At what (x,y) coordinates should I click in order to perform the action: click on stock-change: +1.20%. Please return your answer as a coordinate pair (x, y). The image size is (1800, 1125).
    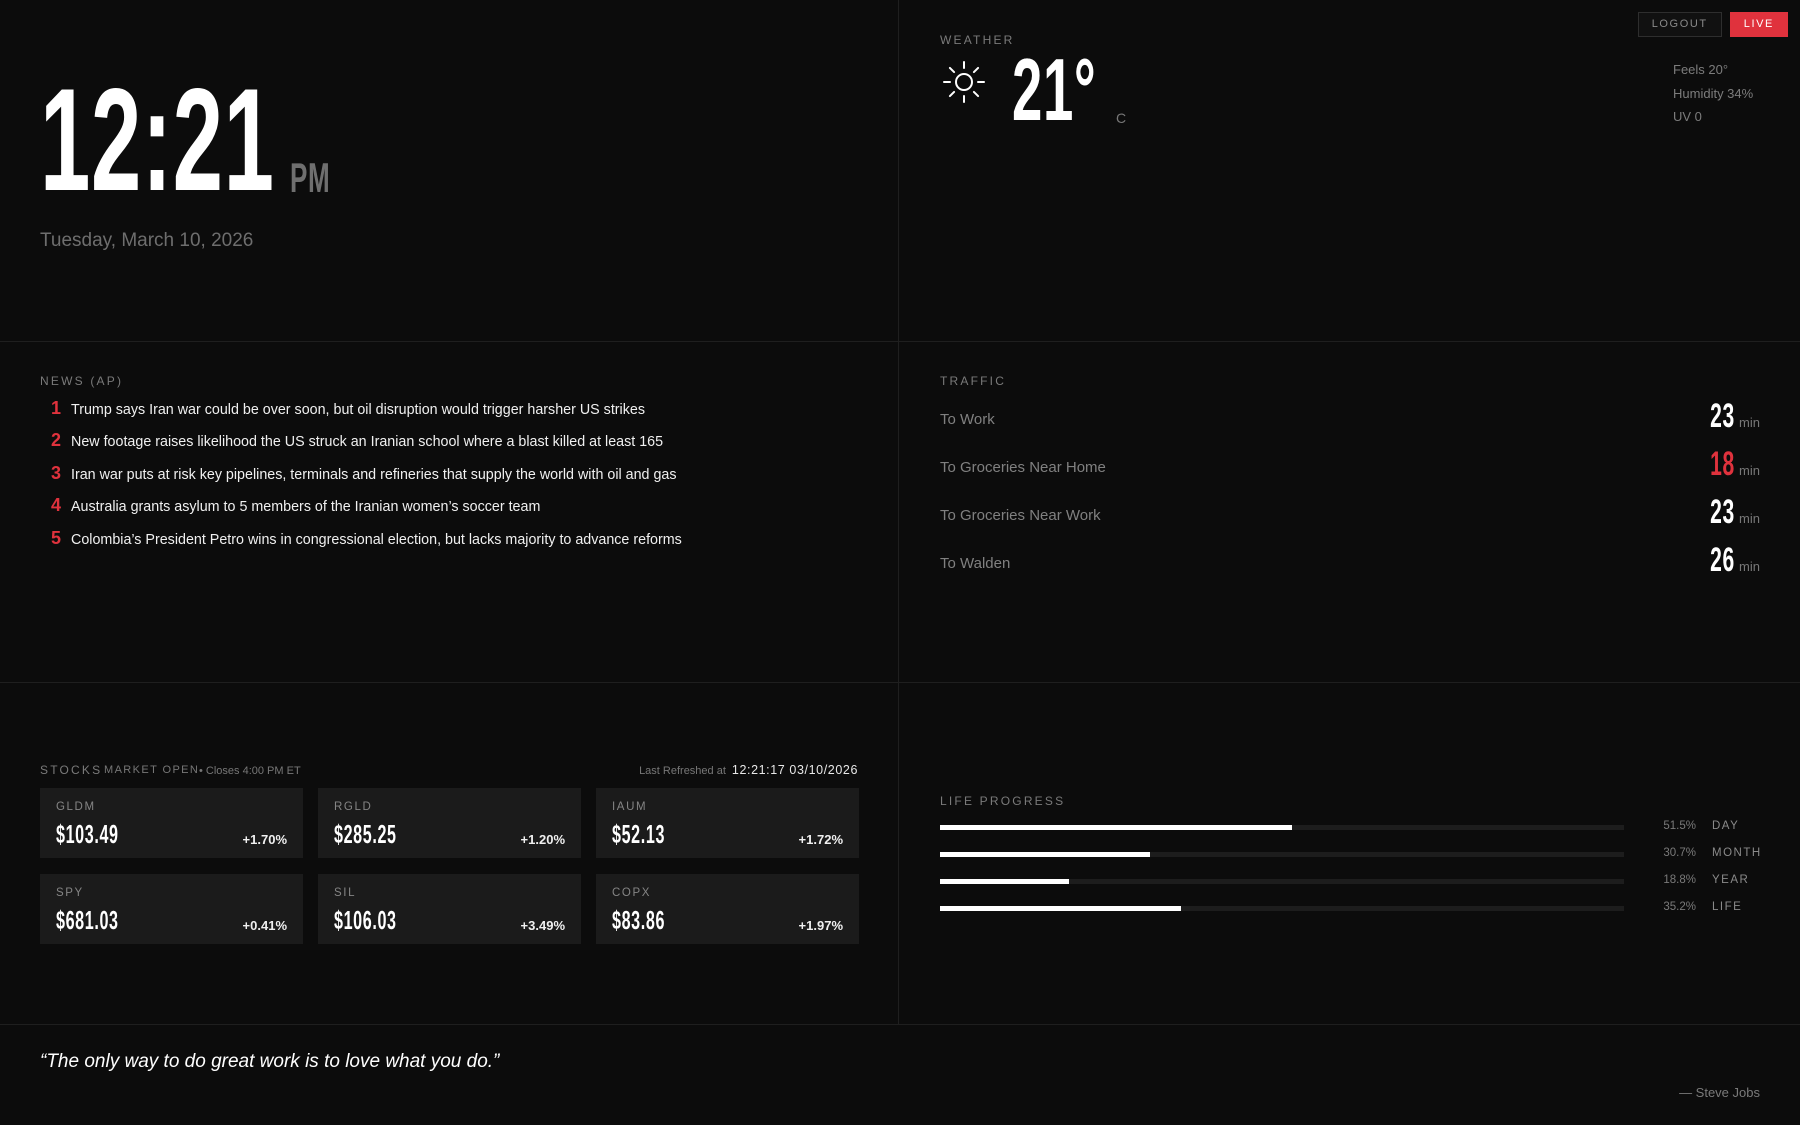
    Looking at the image, I should click on (542, 839).